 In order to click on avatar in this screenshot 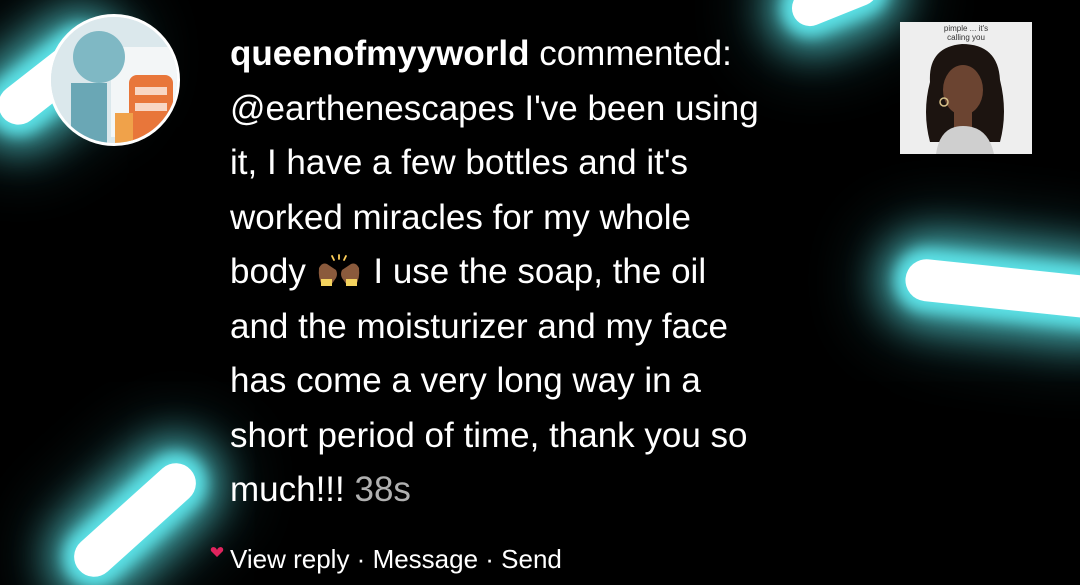, I will do `click(114, 80)`.